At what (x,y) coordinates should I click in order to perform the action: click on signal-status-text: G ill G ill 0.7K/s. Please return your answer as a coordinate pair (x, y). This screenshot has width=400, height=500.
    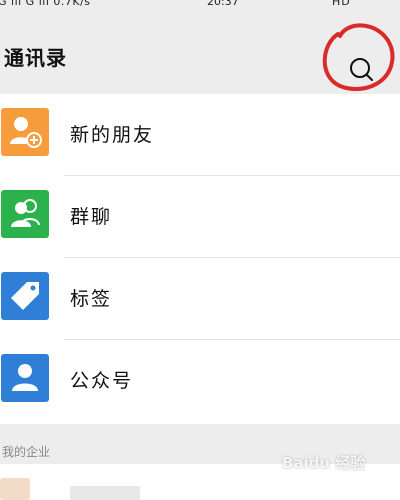
    Looking at the image, I should click on (45, 4).